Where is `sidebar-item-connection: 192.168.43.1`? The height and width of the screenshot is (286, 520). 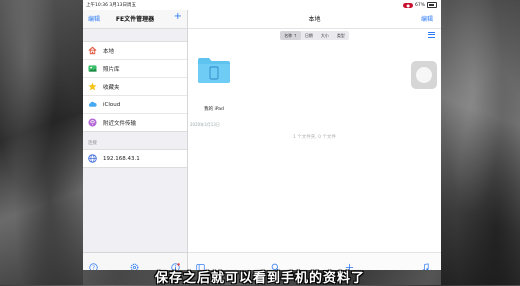 sidebar-item-connection: 192.168.43.1 is located at coordinates (135, 158).